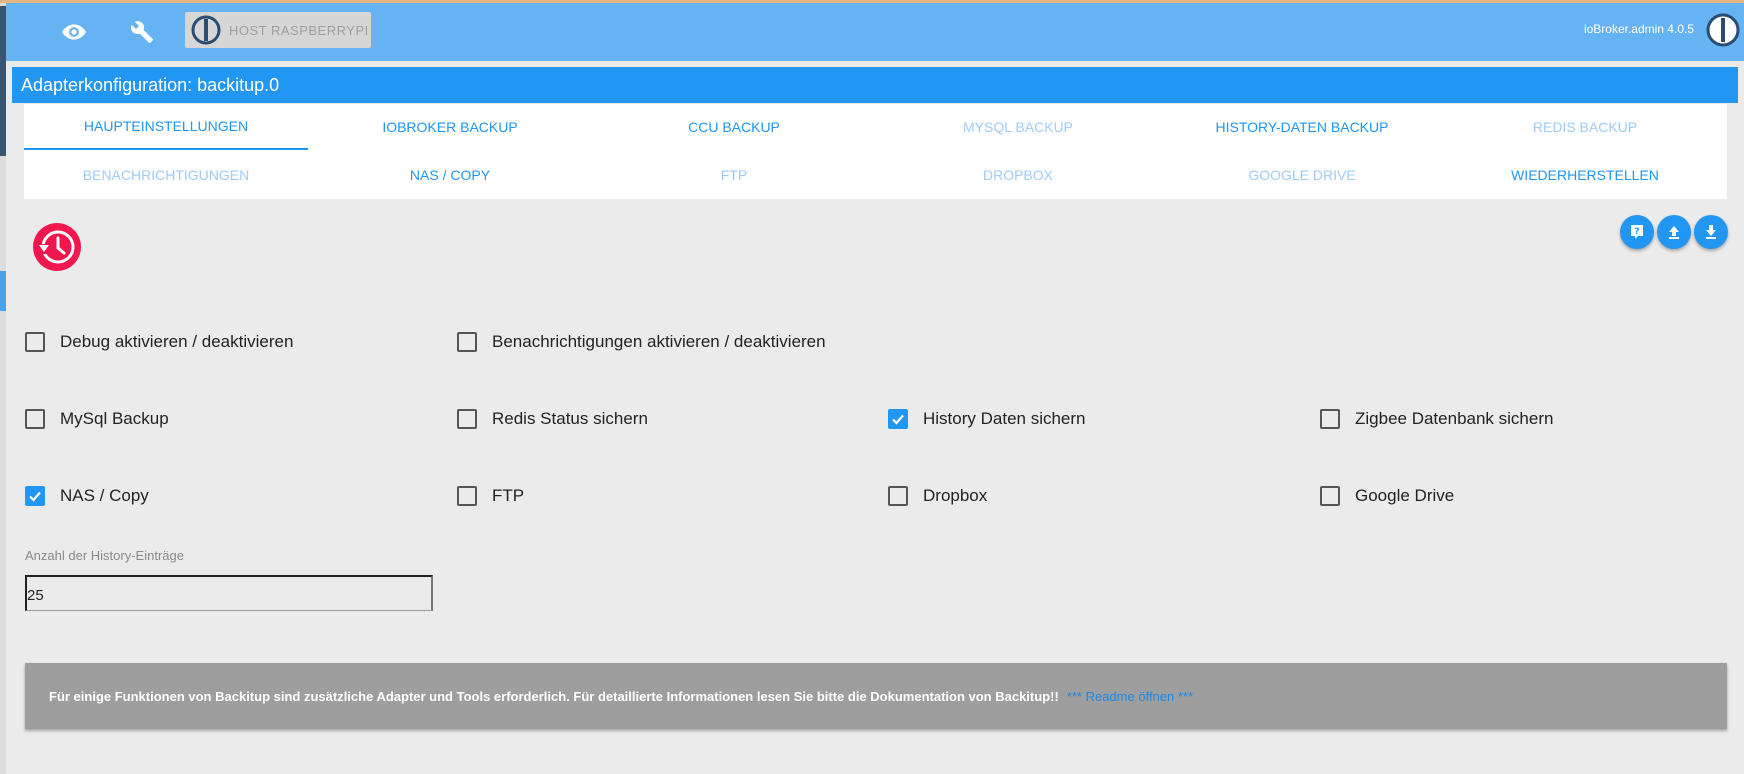 The image size is (1744, 774). I want to click on tab-dropbox: Dropbox, so click(1018, 175).